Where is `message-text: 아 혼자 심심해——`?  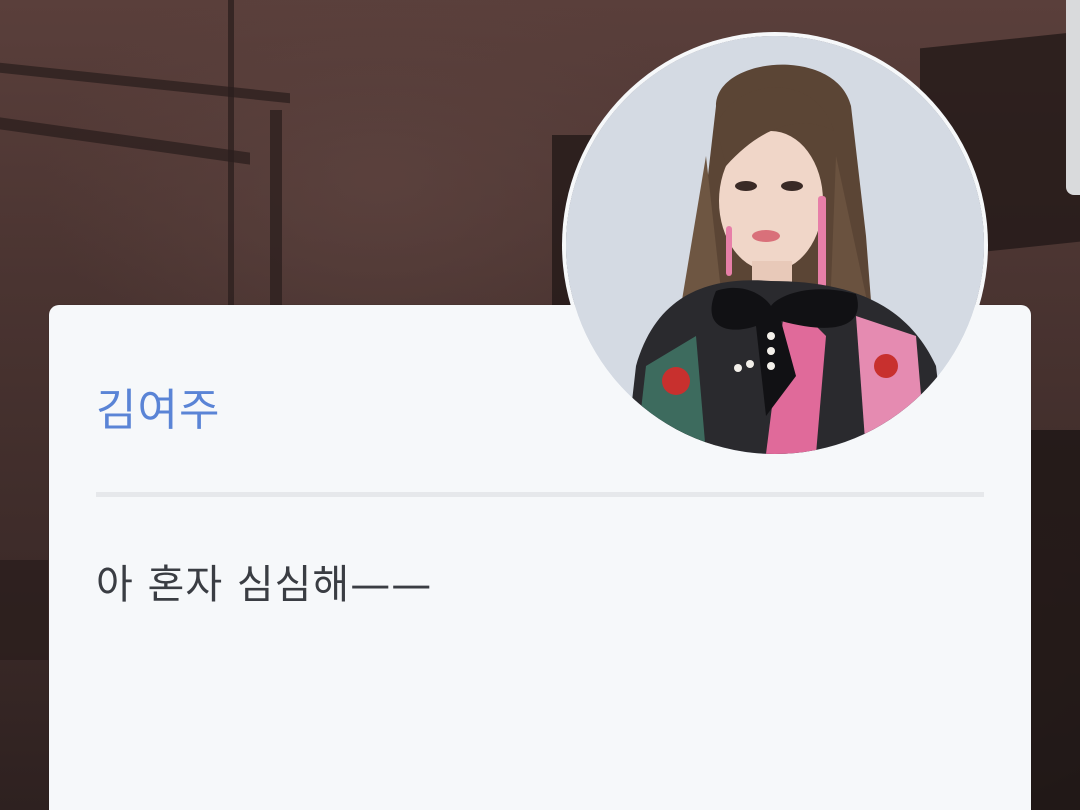 message-text: 아 혼자 심심해—— is located at coordinates (264, 585).